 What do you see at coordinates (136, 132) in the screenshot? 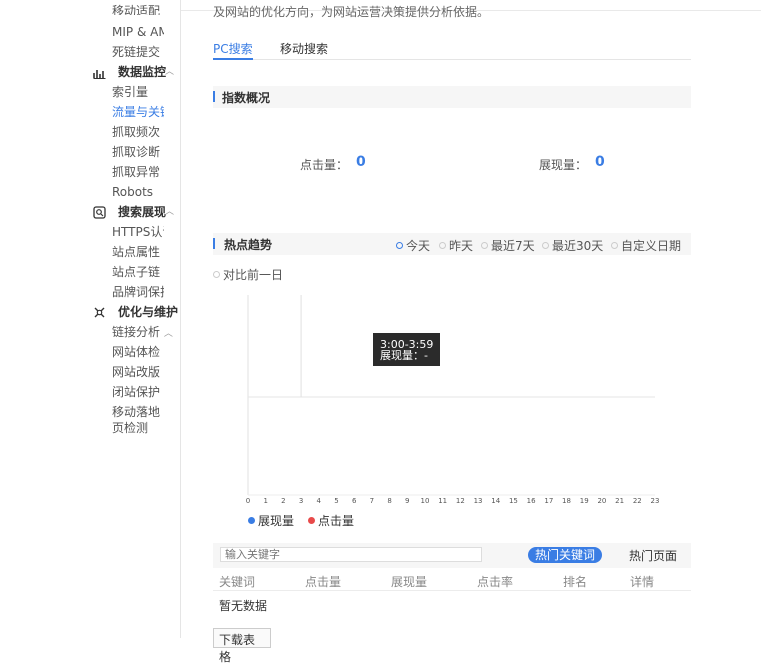
I see `sidebar-item-crawl-freq: 抓取频次` at bounding box center [136, 132].